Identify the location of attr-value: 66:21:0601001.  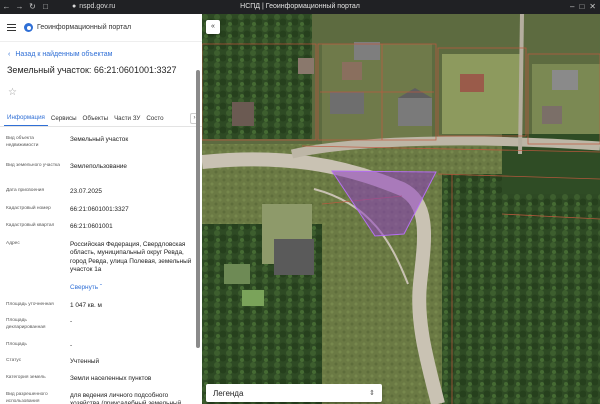
(91, 226).